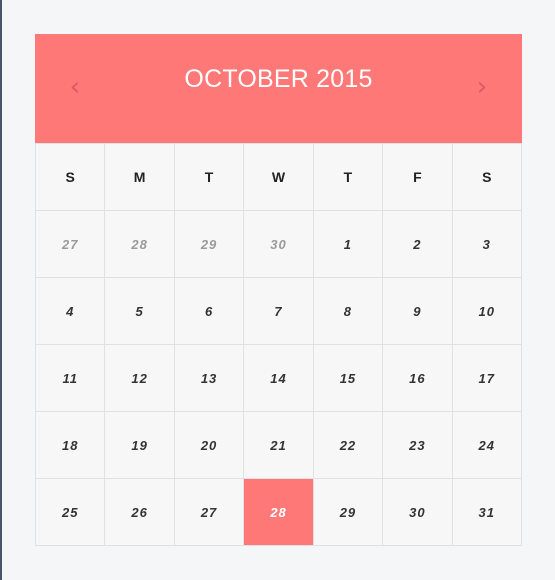  I want to click on day-cell: 25, so click(71, 512).